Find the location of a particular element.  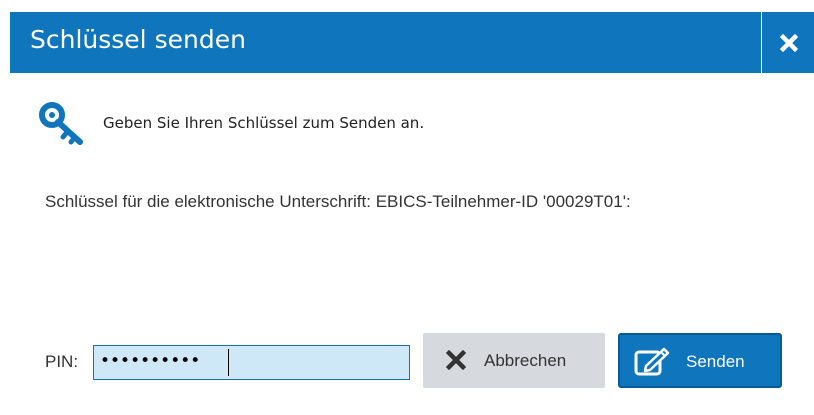

pin-masked-value: •••••••••• is located at coordinates (150, 361).